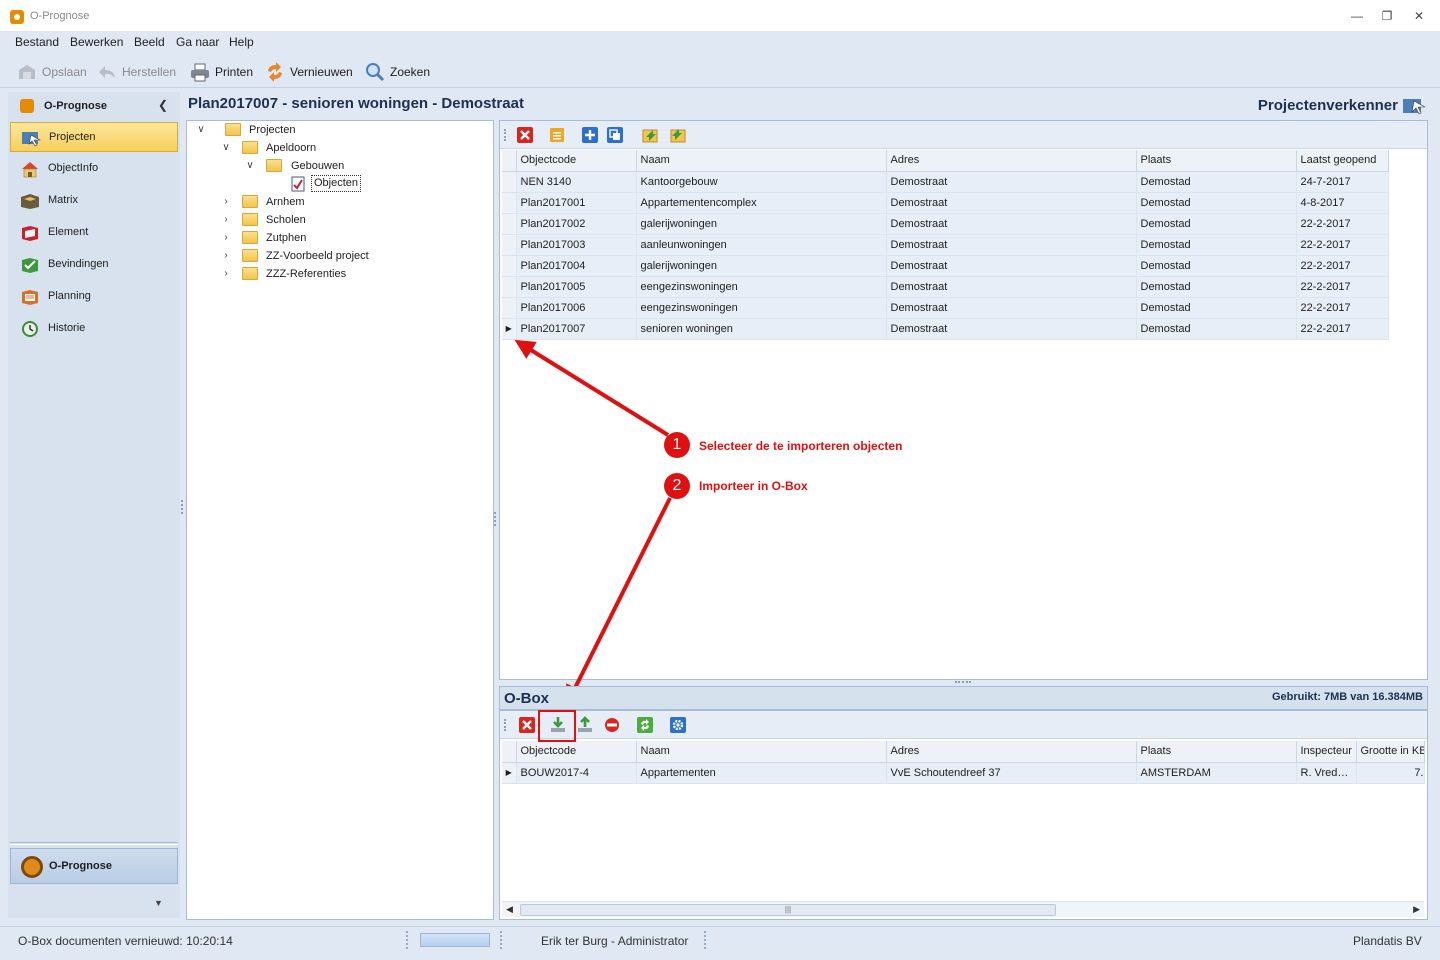 This screenshot has height=960, width=1440. I want to click on table-cell: senioren woningen, so click(761, 329).